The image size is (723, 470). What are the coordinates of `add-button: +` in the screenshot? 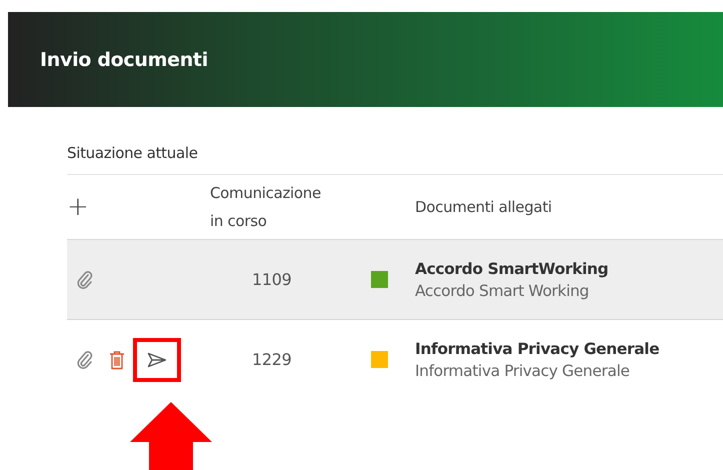 It's located at (78, 207).